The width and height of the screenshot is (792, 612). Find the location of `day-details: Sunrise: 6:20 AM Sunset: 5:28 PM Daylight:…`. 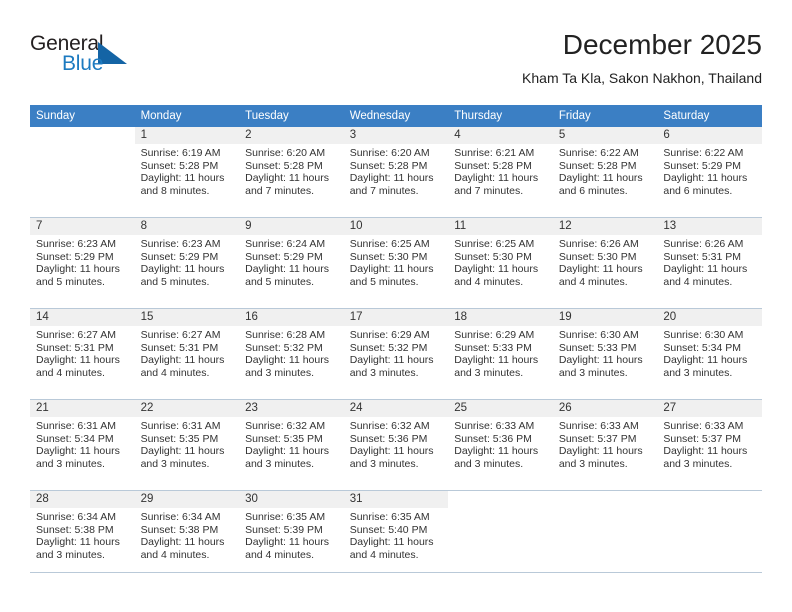

day-details: Sunrise: 6:20 AM Sunset: 5:28 PM Daylight:… is located at coordinates (396, 170).